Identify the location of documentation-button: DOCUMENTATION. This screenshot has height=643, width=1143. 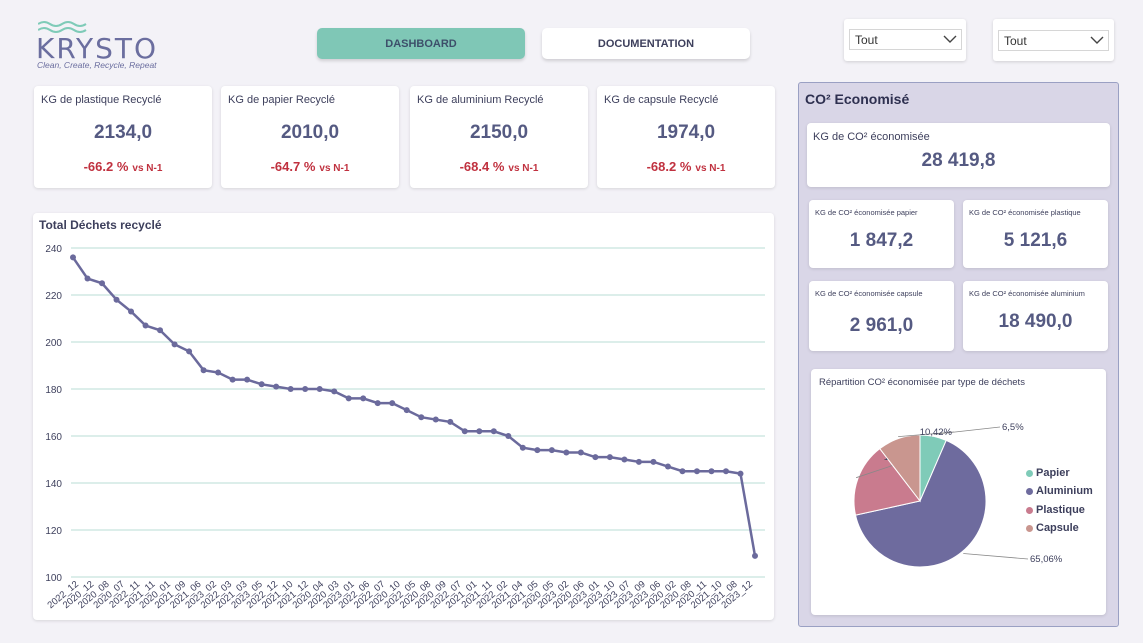
(646, 43).